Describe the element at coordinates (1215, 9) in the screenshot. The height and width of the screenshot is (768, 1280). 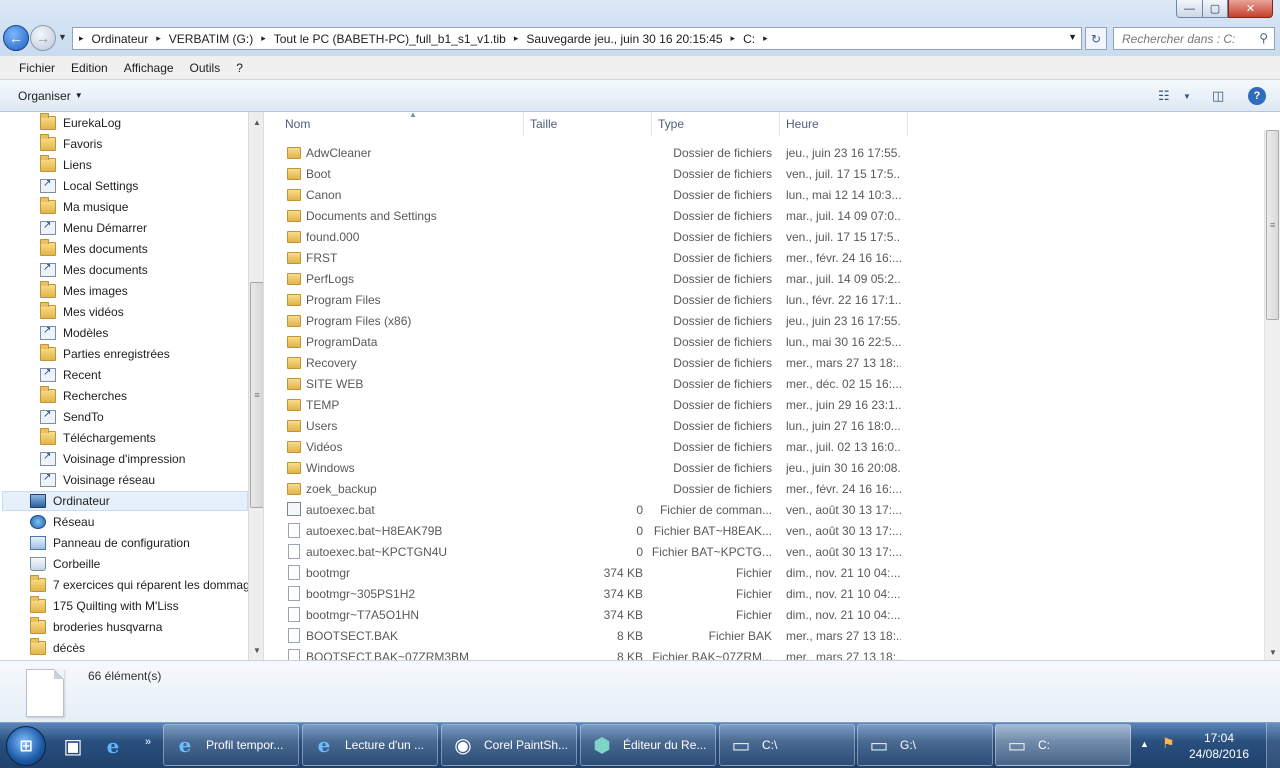
I see `maximize-button: ▢` at that location.